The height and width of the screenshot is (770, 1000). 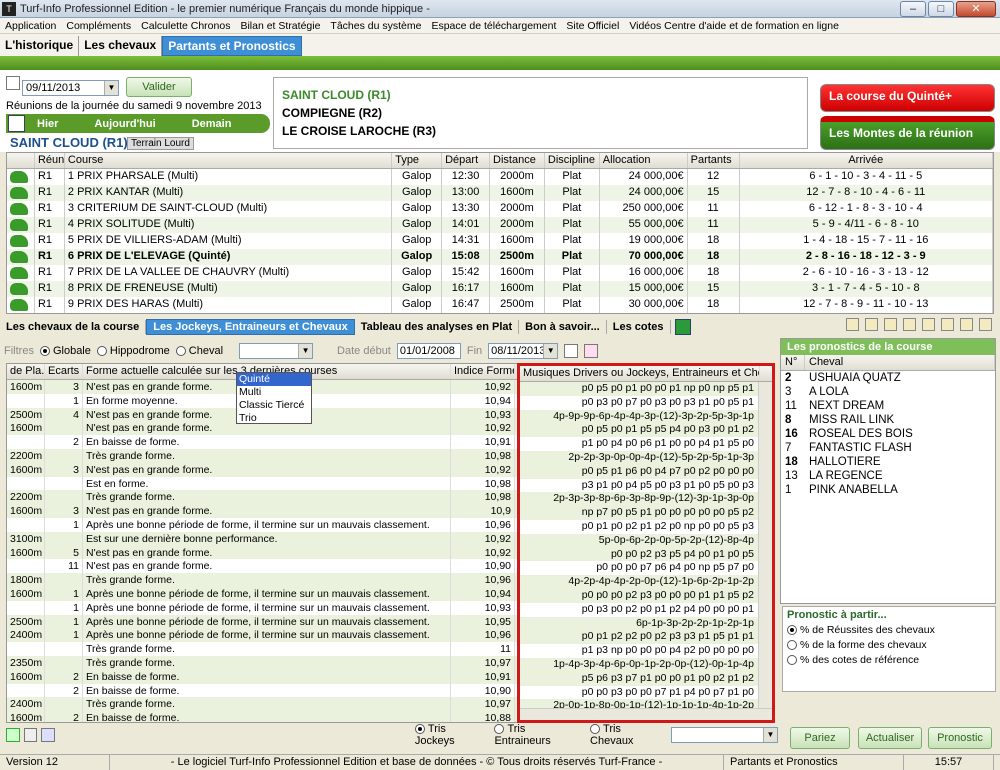 What do you see at coordinates (466, 160) in the screenshot?
I see `header-cell: Départ` at bounding box center [466, 160].